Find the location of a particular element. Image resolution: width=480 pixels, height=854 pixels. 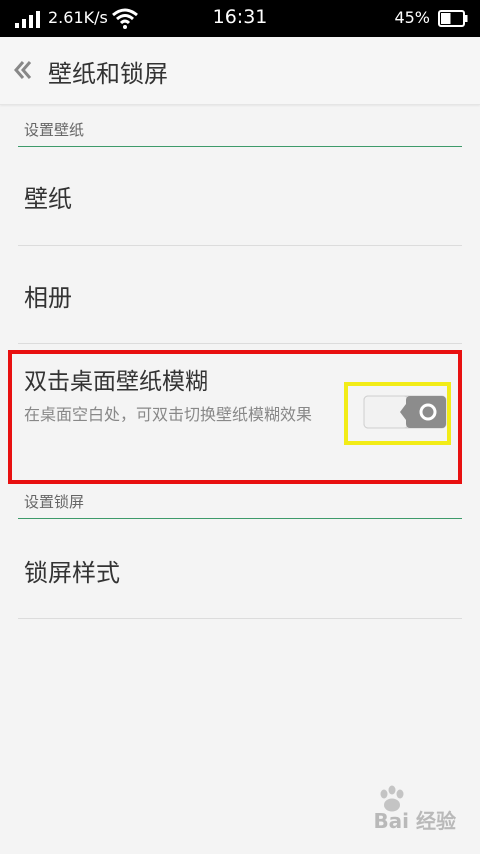

list-item-album: 相册 is located at coordinates (240, 295).